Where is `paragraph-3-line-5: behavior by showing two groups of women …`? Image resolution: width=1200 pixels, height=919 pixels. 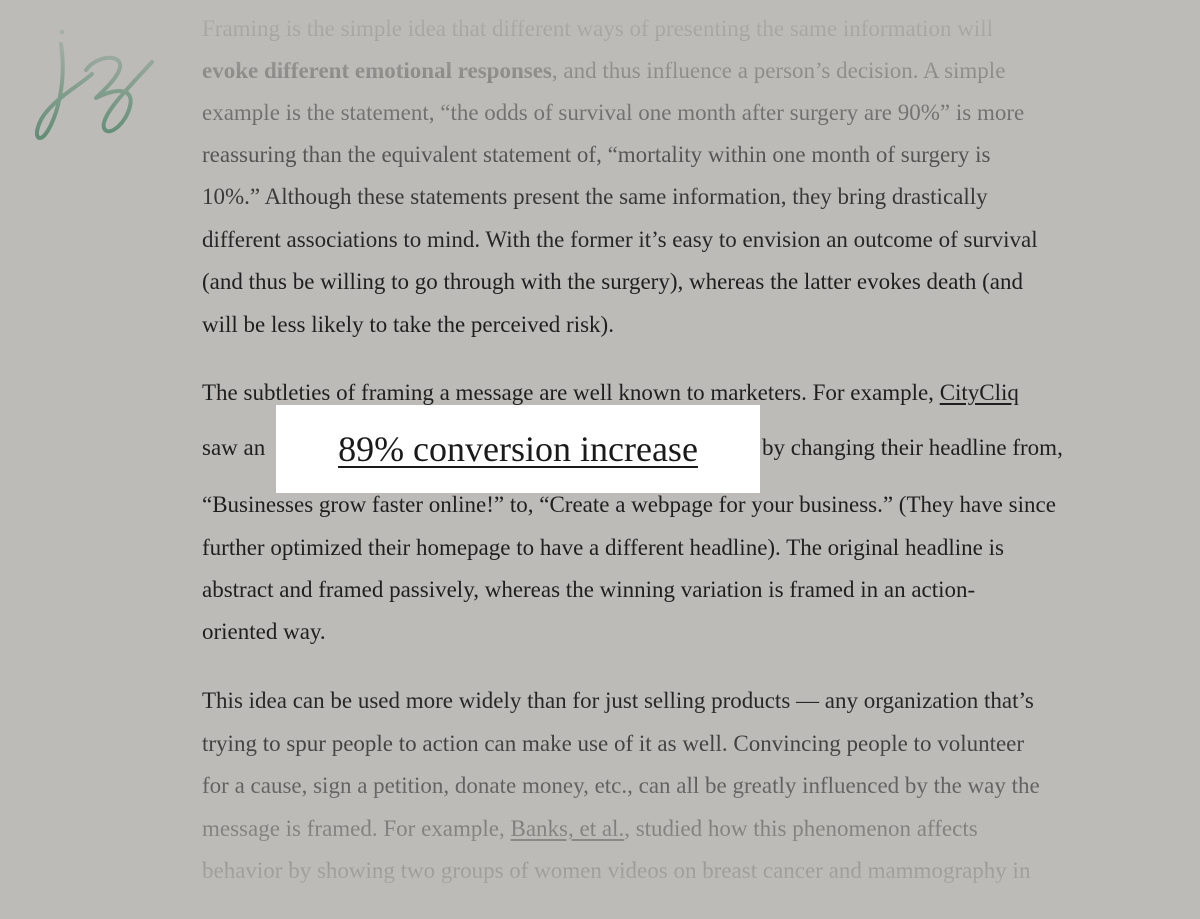
paragraph-3-line-5: behavior by showing two groups of women … is located at coordinates (616, 870).